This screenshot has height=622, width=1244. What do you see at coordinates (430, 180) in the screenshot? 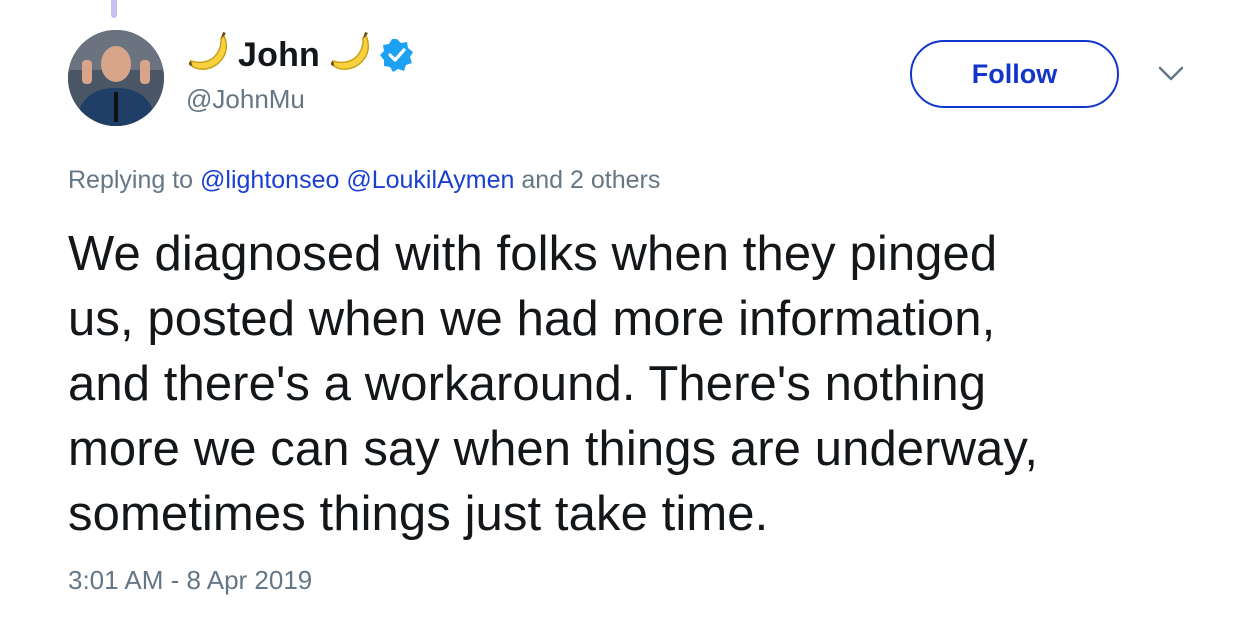
I see `mention-link-loukilaymen: @LoukilAymen` at bounding box center [430, 180].